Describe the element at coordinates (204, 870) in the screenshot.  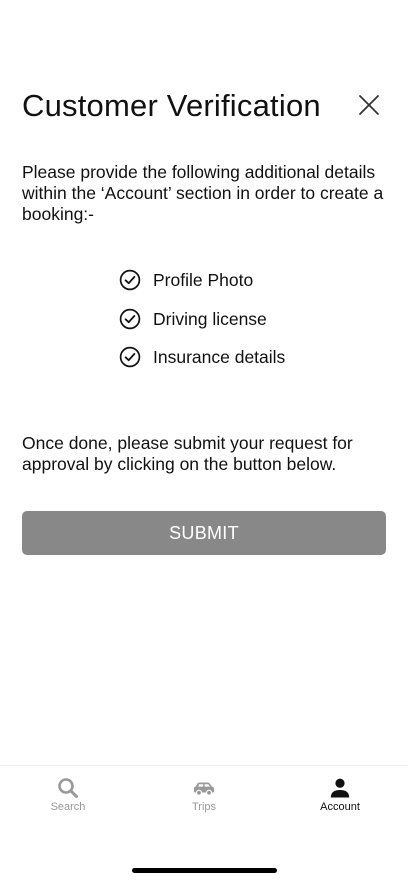
I see `home-indicator` at that location.